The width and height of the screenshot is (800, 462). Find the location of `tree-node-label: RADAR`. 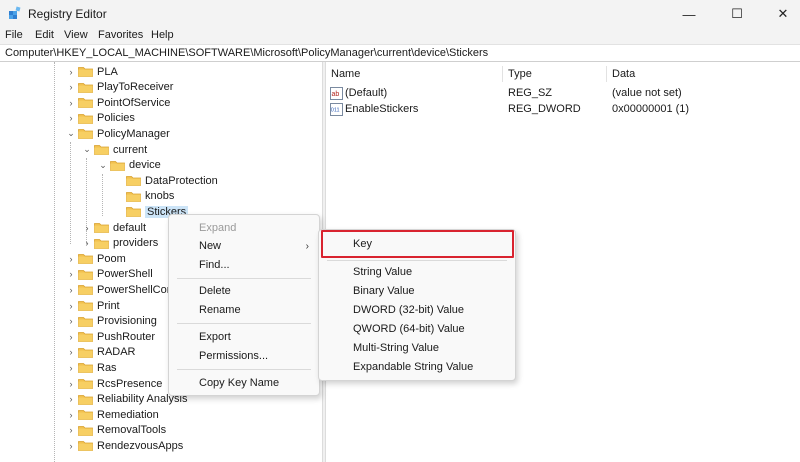

tree-node-label: RADAR is located at coordinates (116, 352).